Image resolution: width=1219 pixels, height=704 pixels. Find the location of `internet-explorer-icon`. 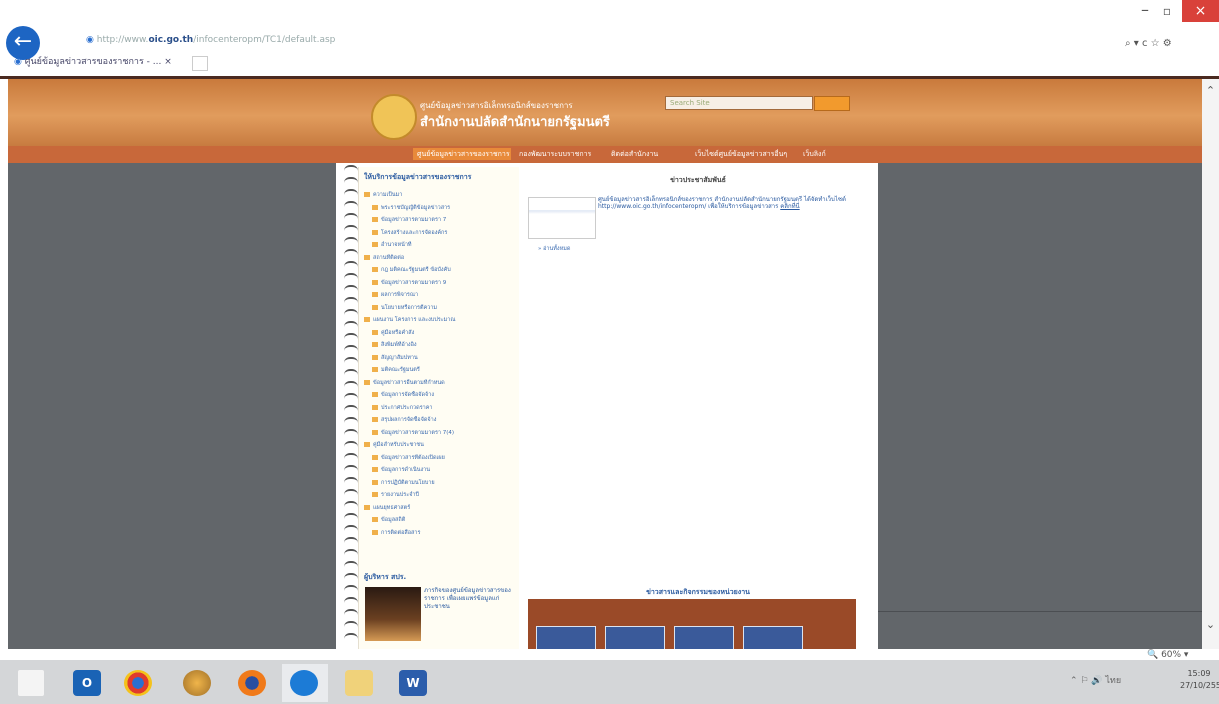

internet-explorer-icon is located at coordinates (304, 683).